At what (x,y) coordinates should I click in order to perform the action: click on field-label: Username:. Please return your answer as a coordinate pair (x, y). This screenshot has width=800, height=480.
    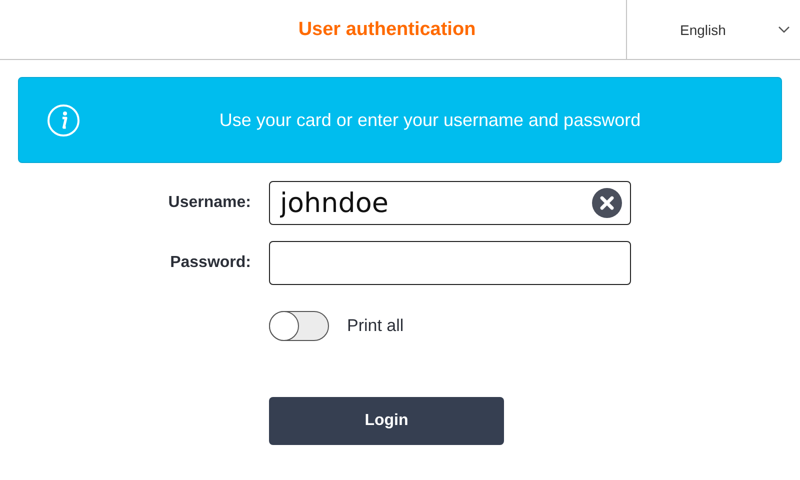
    Looking at the image, I should click on (209, 203).